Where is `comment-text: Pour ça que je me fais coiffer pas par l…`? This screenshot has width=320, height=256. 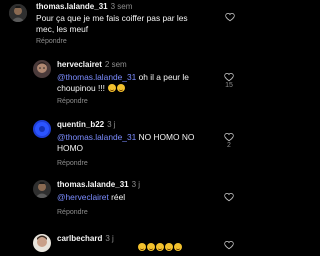 comment-text: Pour ça que je me fais coiffer pas par l… is located at coordinates (122, 24).